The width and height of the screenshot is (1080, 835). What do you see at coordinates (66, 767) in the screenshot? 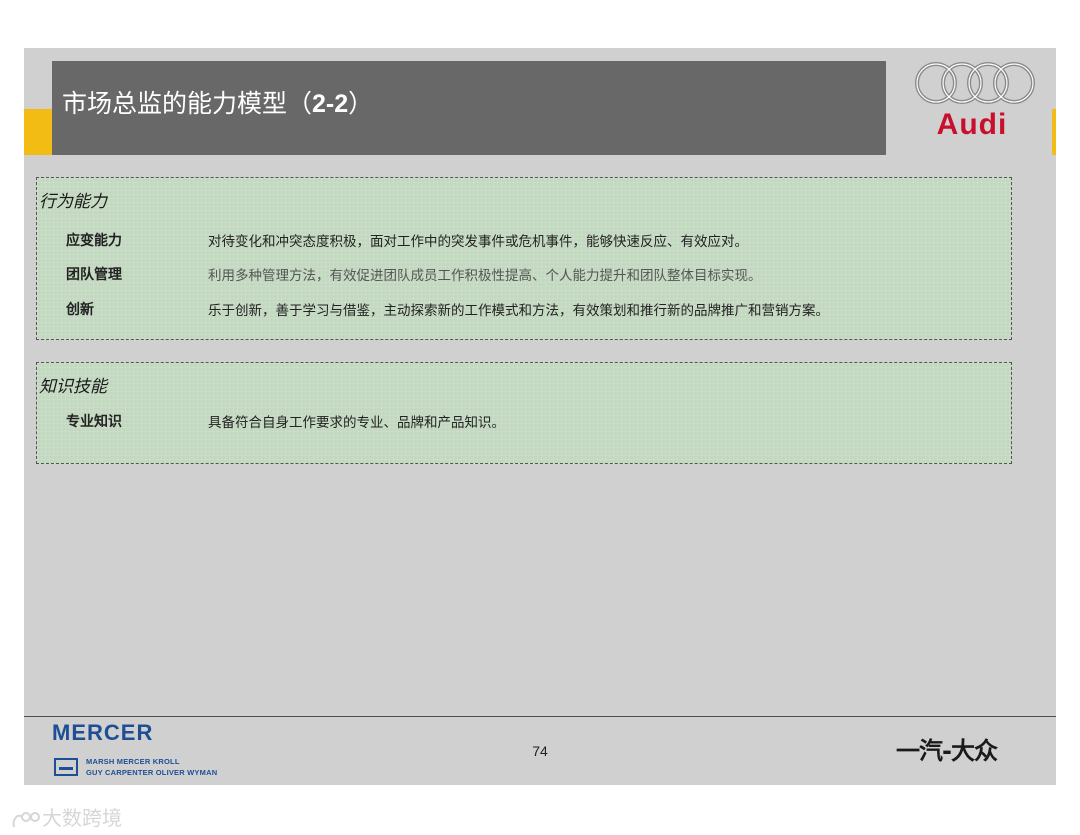
I see `mercer-emblem-icon` at bounding box center [66, 767].